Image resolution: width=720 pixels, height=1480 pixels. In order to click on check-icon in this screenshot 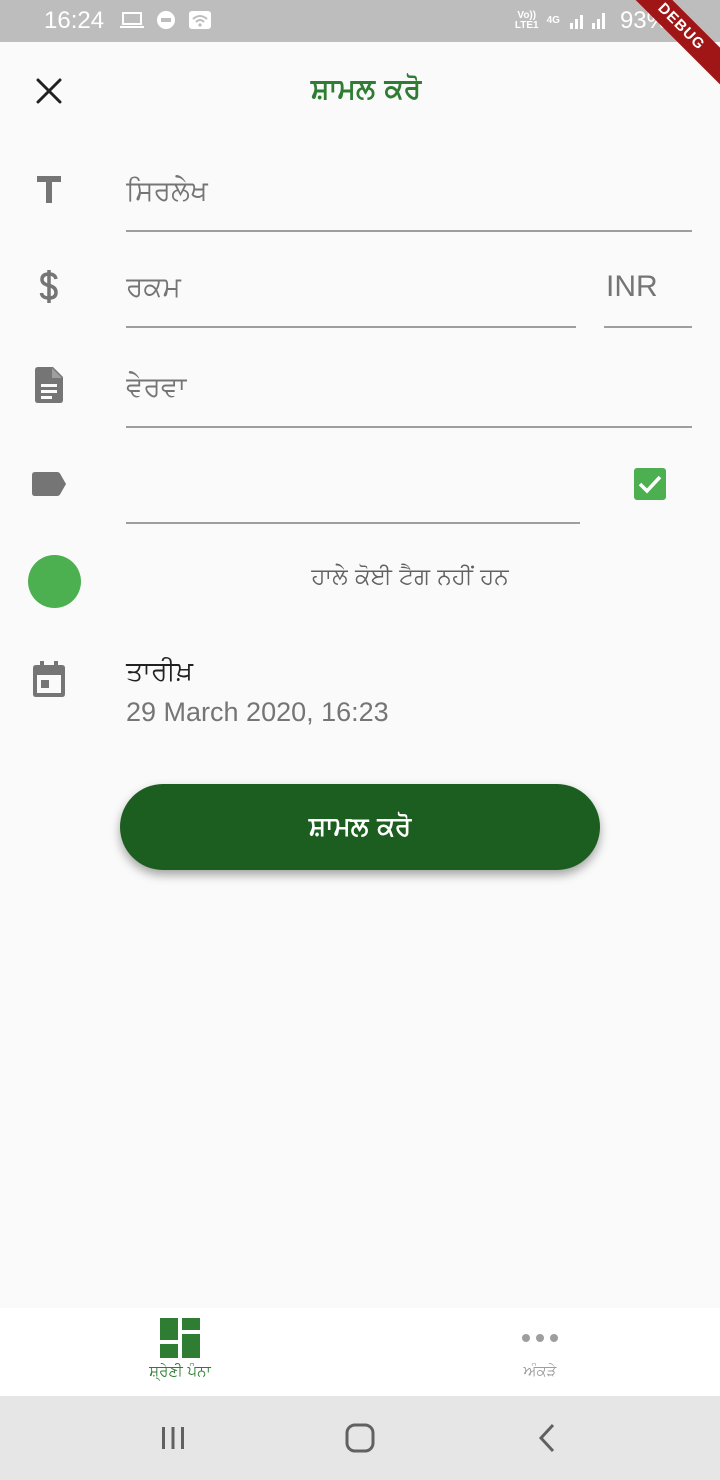, I will do `click(650, 484)`.